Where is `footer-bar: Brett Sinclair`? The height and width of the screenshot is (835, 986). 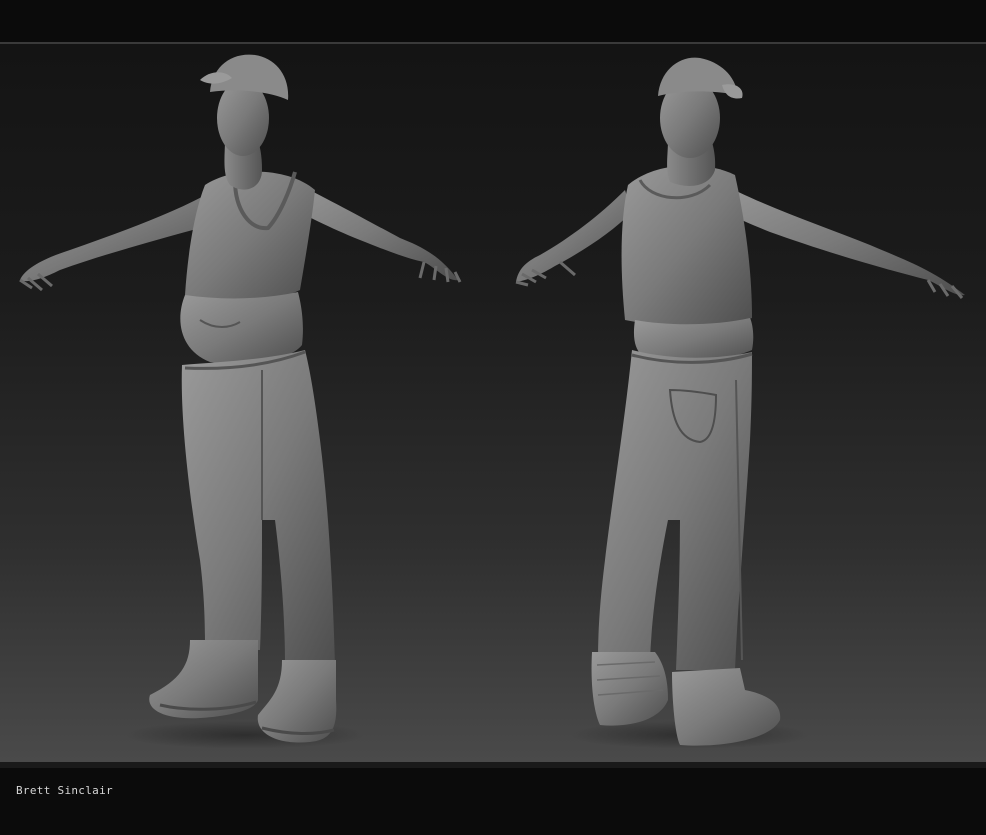 footer-bar: Brett Sinclair is located at coordinates (493, 798).